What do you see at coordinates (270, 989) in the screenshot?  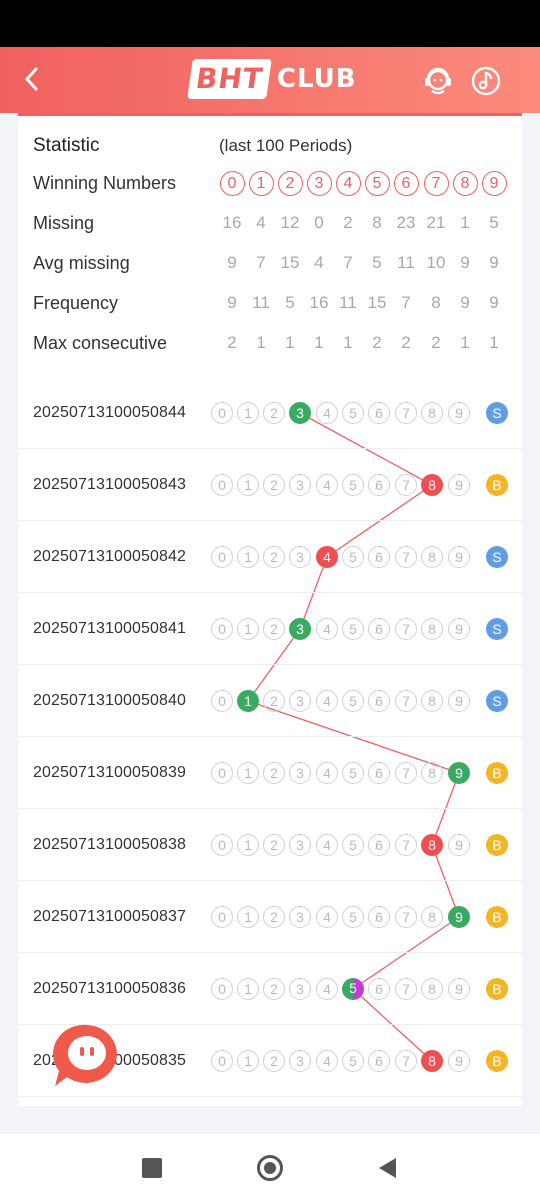 I see `history-row: 20250713100050836 0 1 2 3 4 5 6 7 8 9 B` at bounding box center [270, 989].